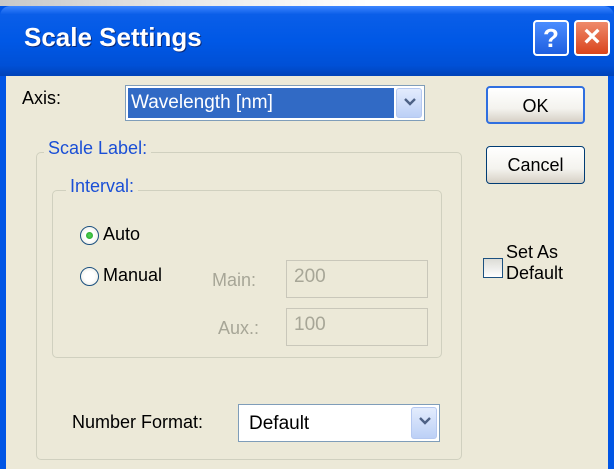 This screenshot has height=469, width=614. I want to click on axis-dropdown: Wavelength [nm], so click(275, 103).